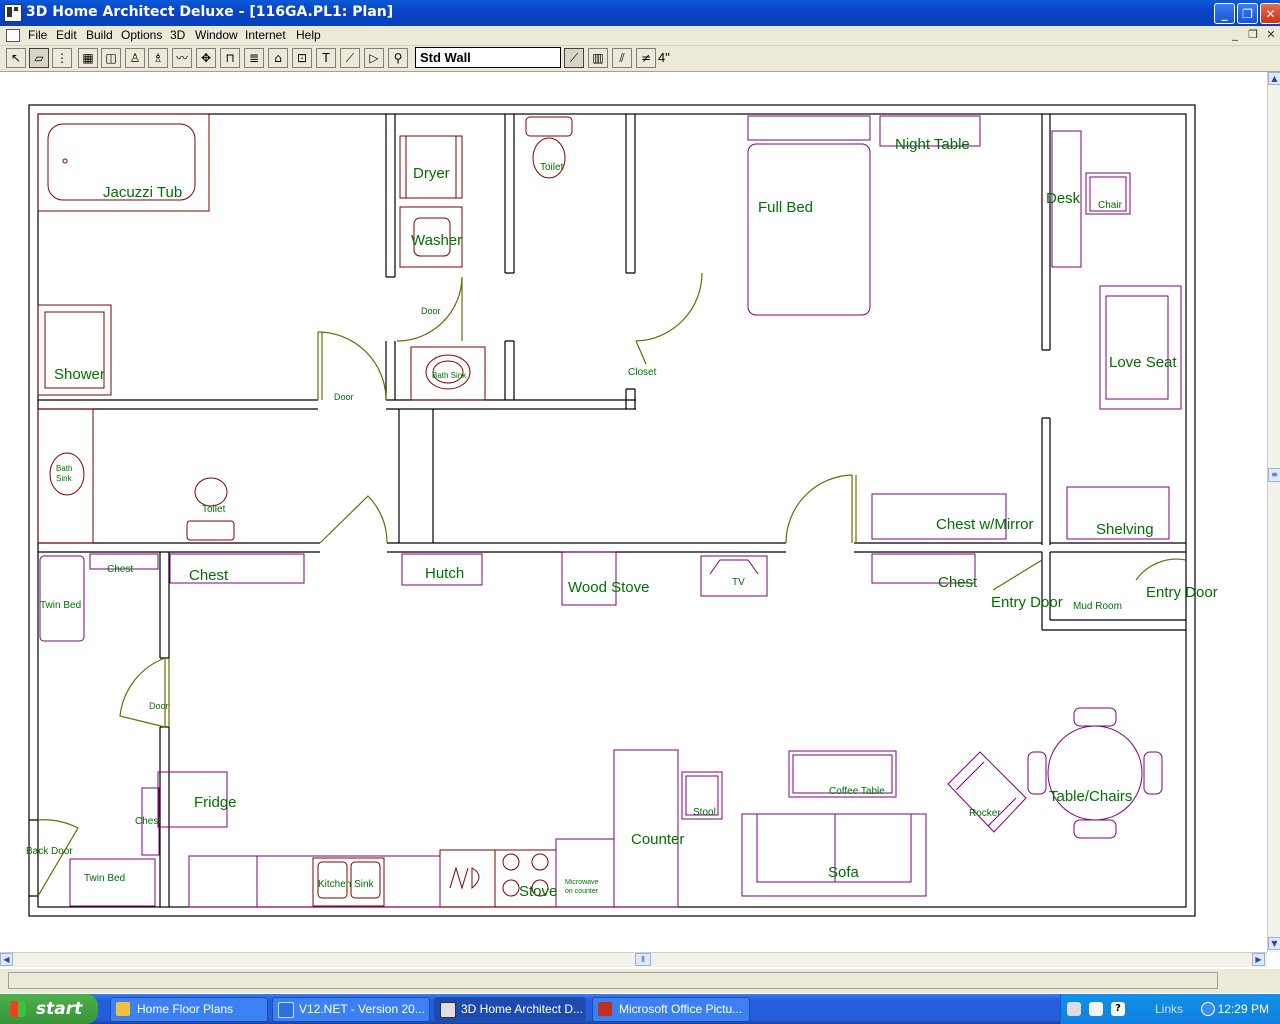  I want to click on links-toolbar: Links, so click(1169, 1009).